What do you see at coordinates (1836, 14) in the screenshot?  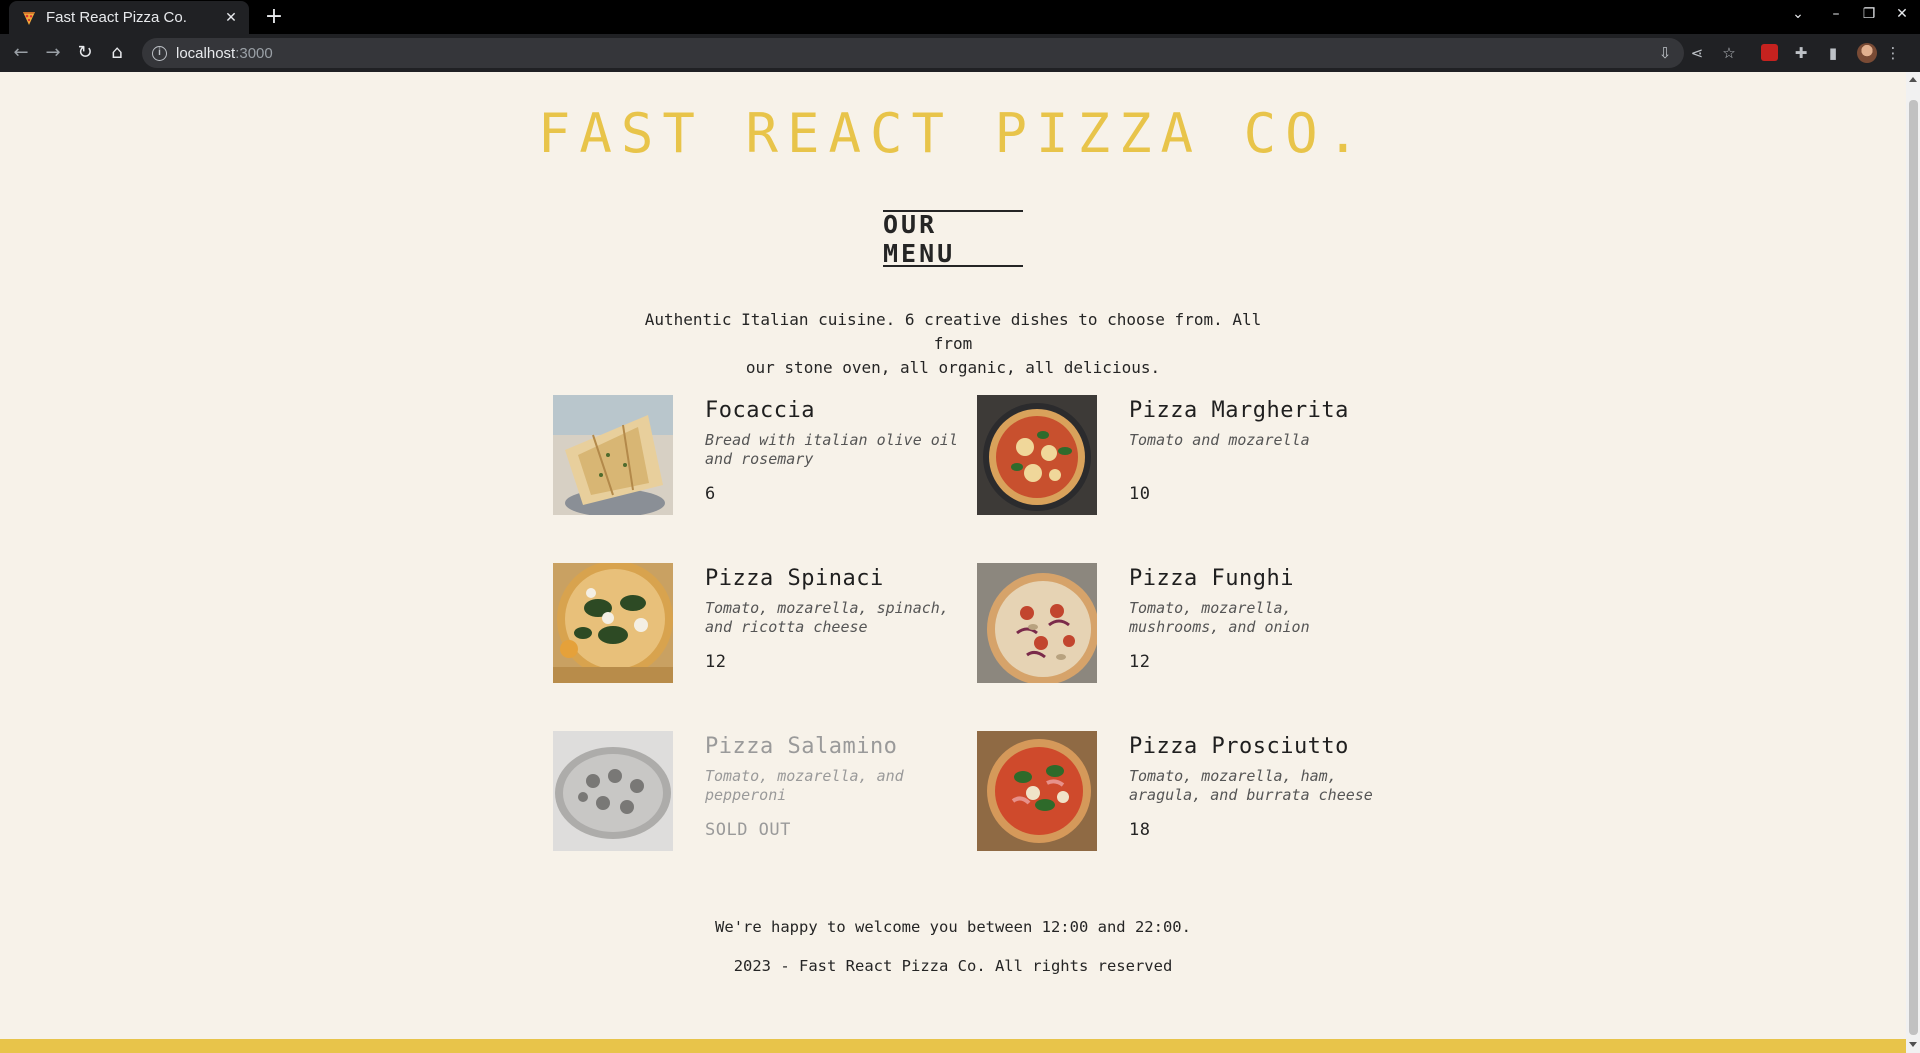 I see `minimize-icon: –` at bounding box center [1836, 14].